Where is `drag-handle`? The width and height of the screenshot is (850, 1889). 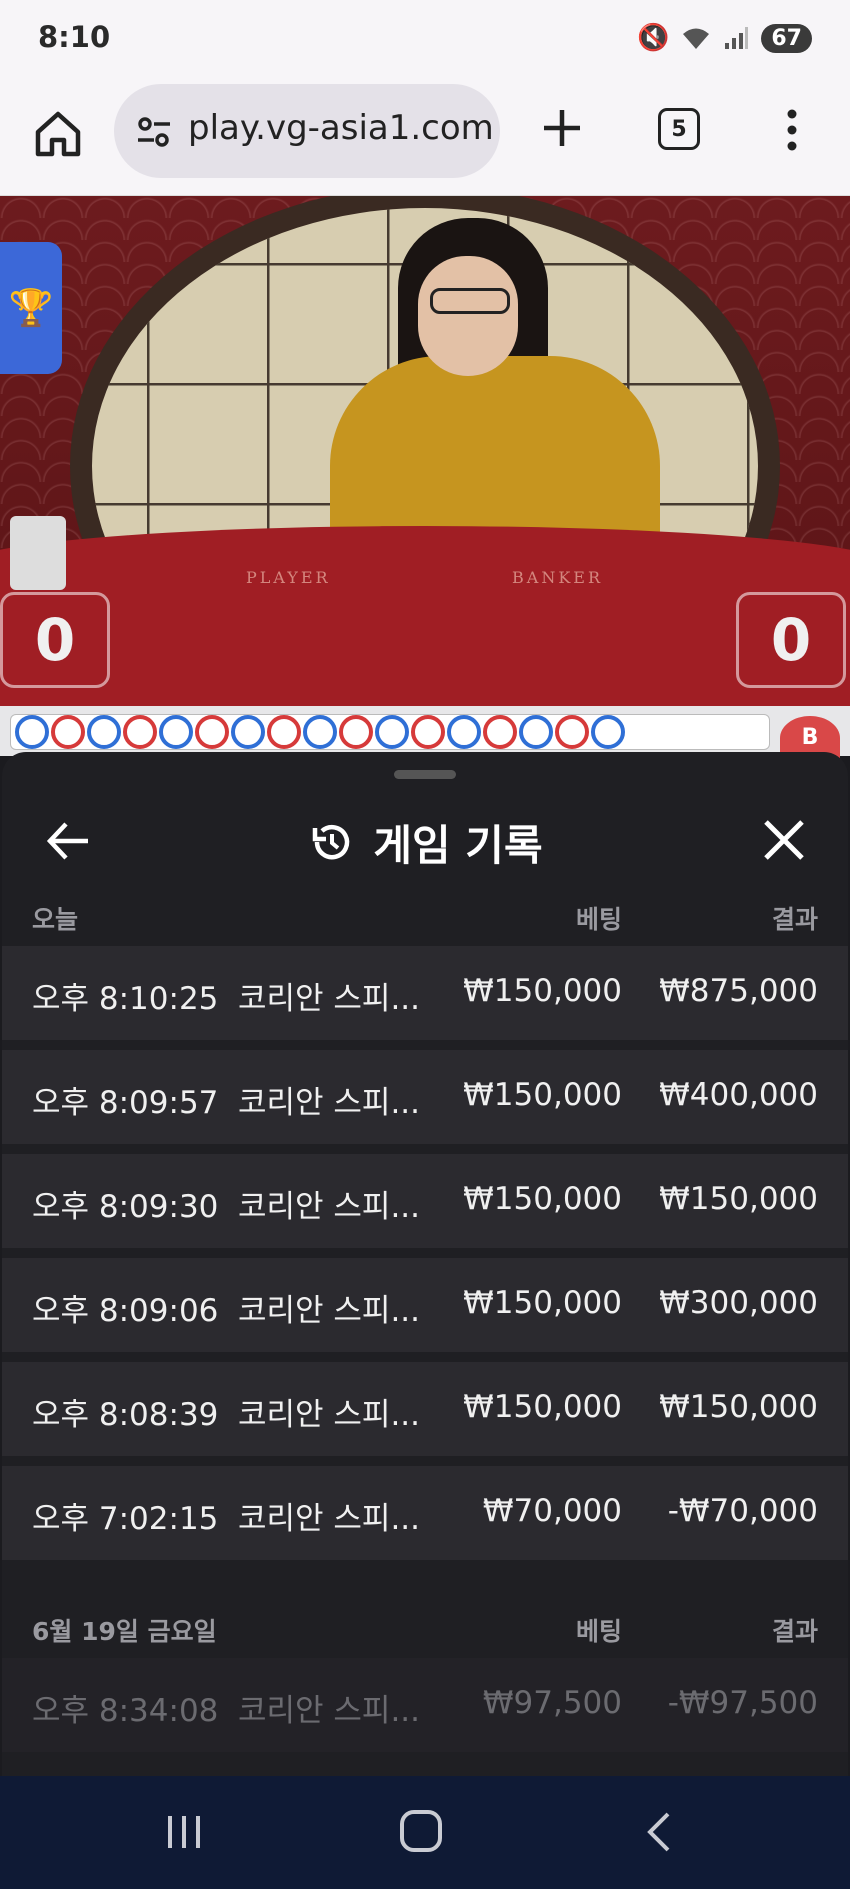
drag-handle is located at coordinates (425, 774).